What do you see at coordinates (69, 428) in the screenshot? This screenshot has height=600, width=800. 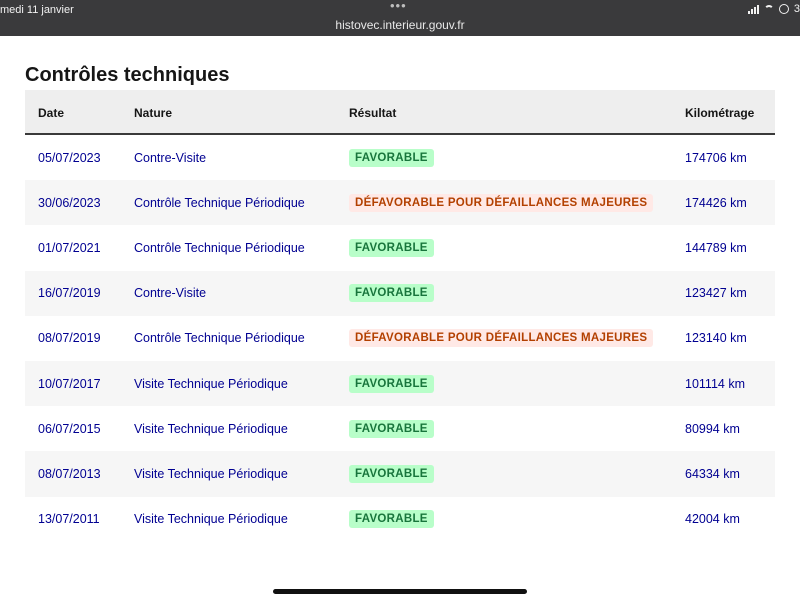 I see `row-date: 06/07/2015` at bounding box center [69, 428].